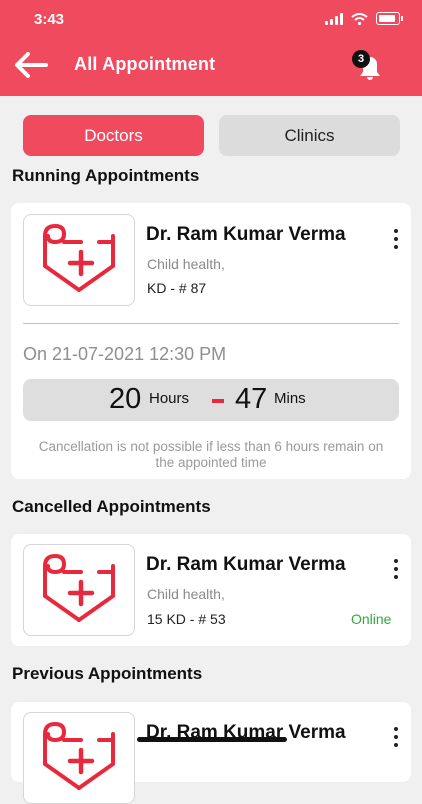  What do you see at coordinates (113, 135) in the screenshot?
I see `tab-doctors: Doctors` at bounding box center [113, 135].